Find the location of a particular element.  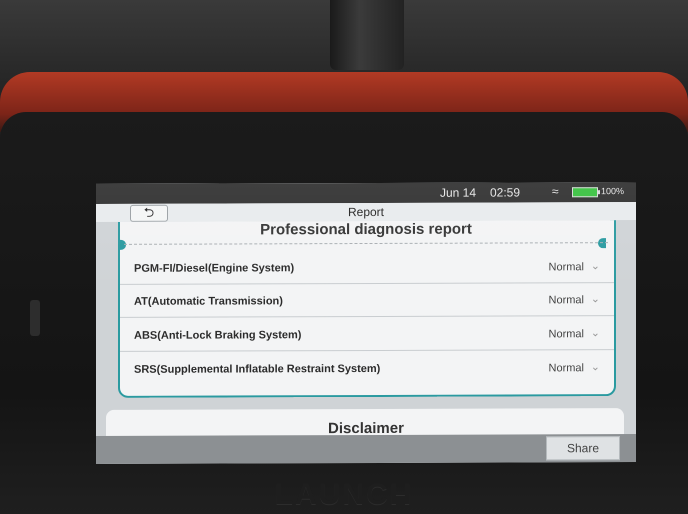

device-brand-logo: LAUNCH is located at coordinates (344, 494).